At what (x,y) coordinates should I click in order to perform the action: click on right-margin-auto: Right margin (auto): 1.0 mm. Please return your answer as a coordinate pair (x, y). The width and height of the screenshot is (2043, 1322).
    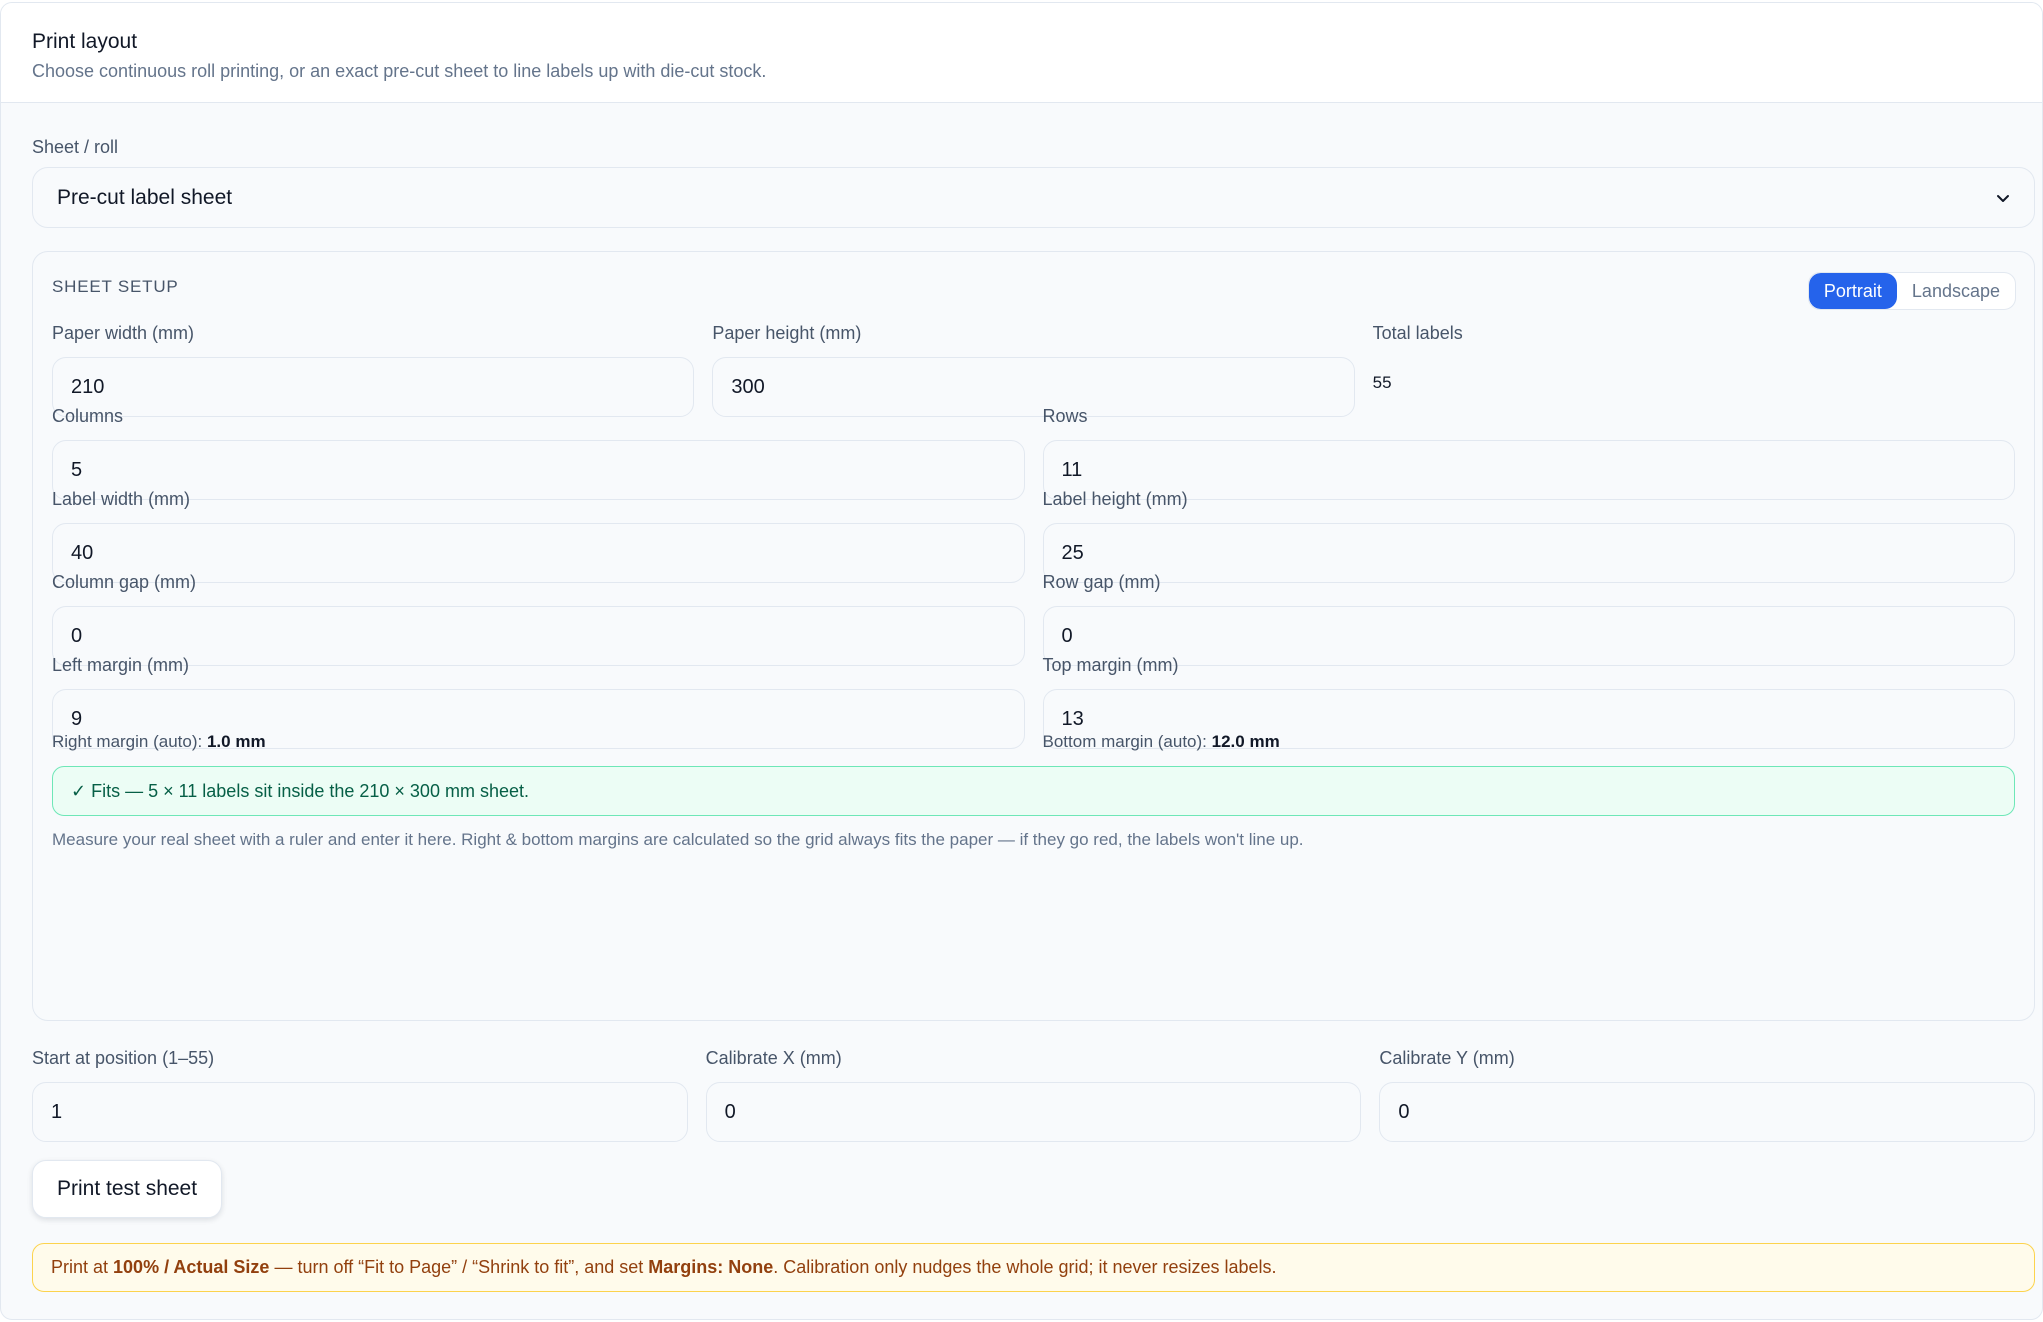
    Looking at the image, I should click on (538, 742).